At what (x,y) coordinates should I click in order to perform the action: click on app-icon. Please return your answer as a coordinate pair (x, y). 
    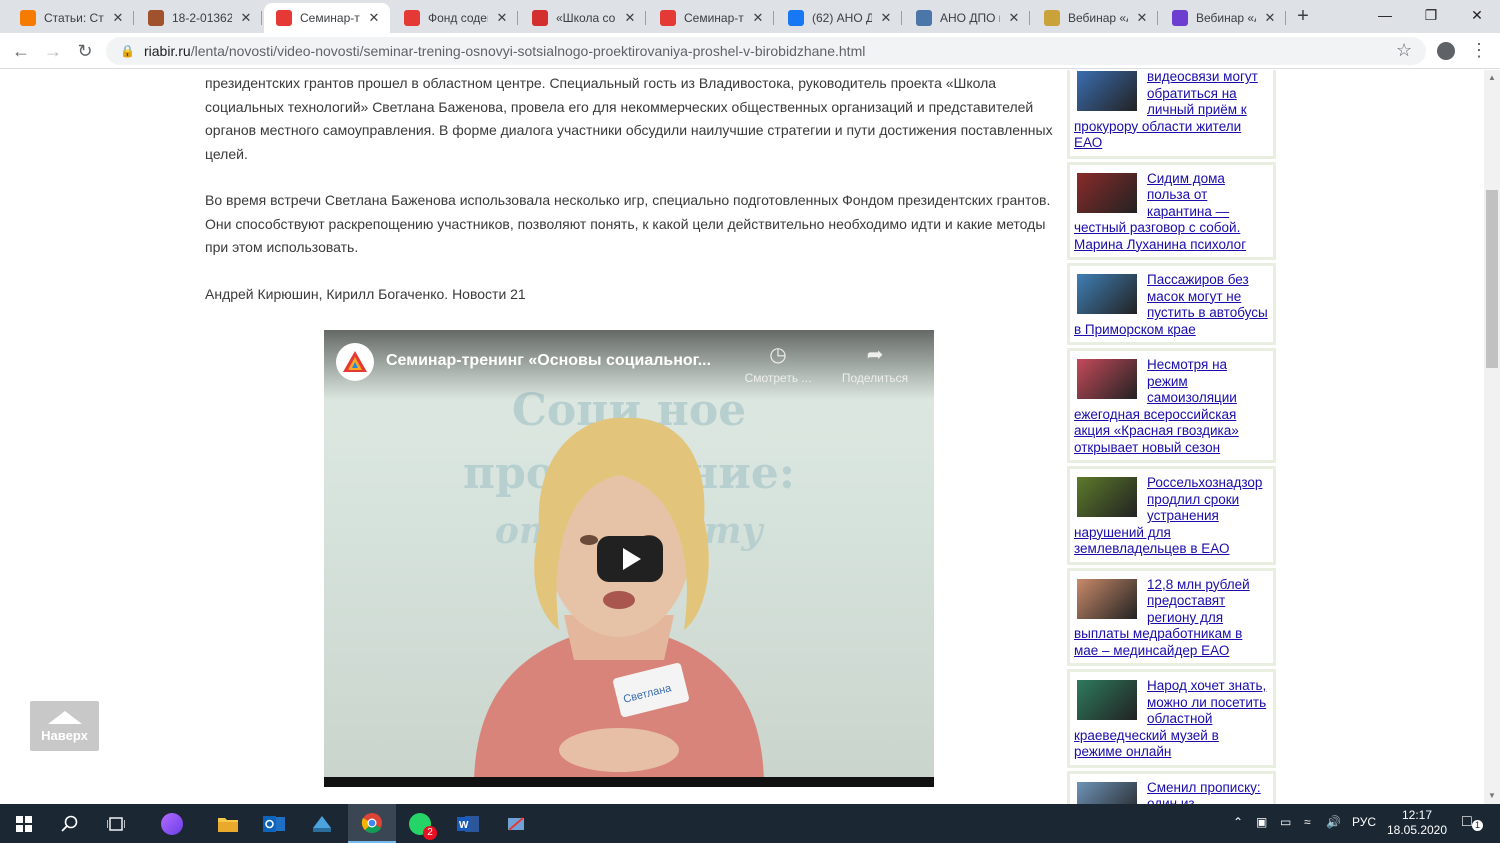
    Looking at the image, I should click on (322, 823).